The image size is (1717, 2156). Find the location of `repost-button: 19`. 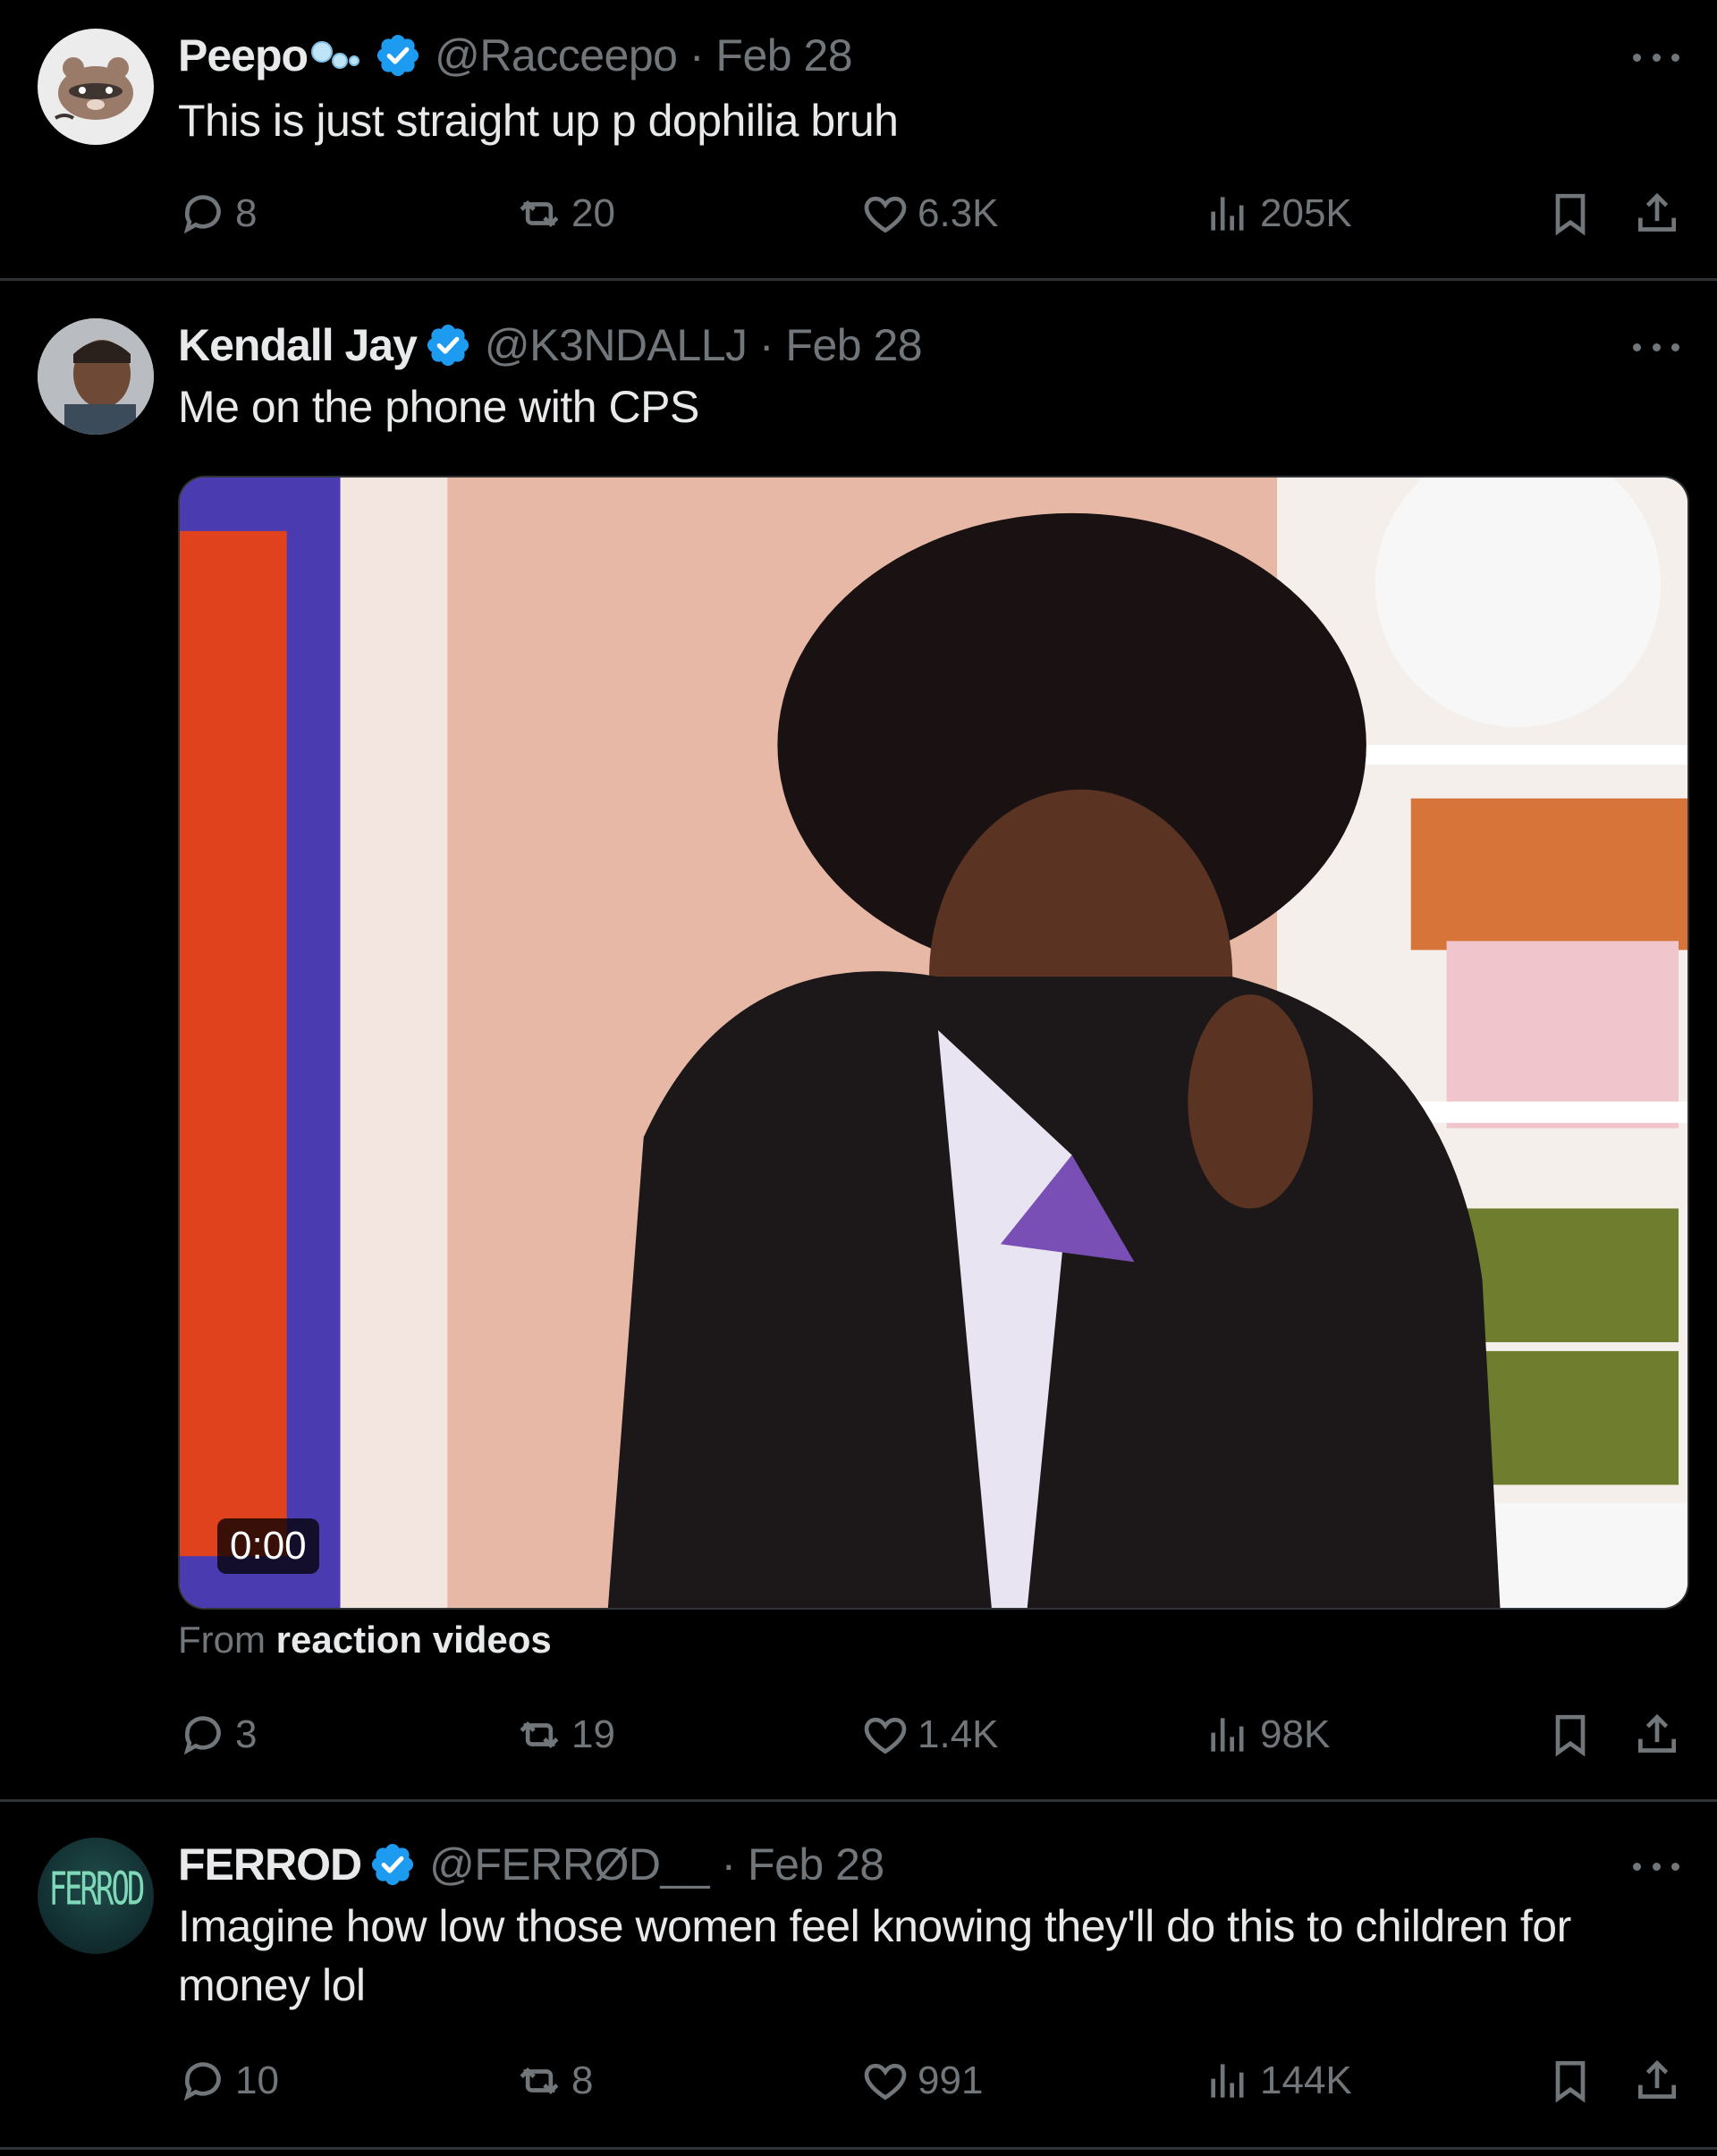

repost-button: 19 is located at coordinates (564, 1735).